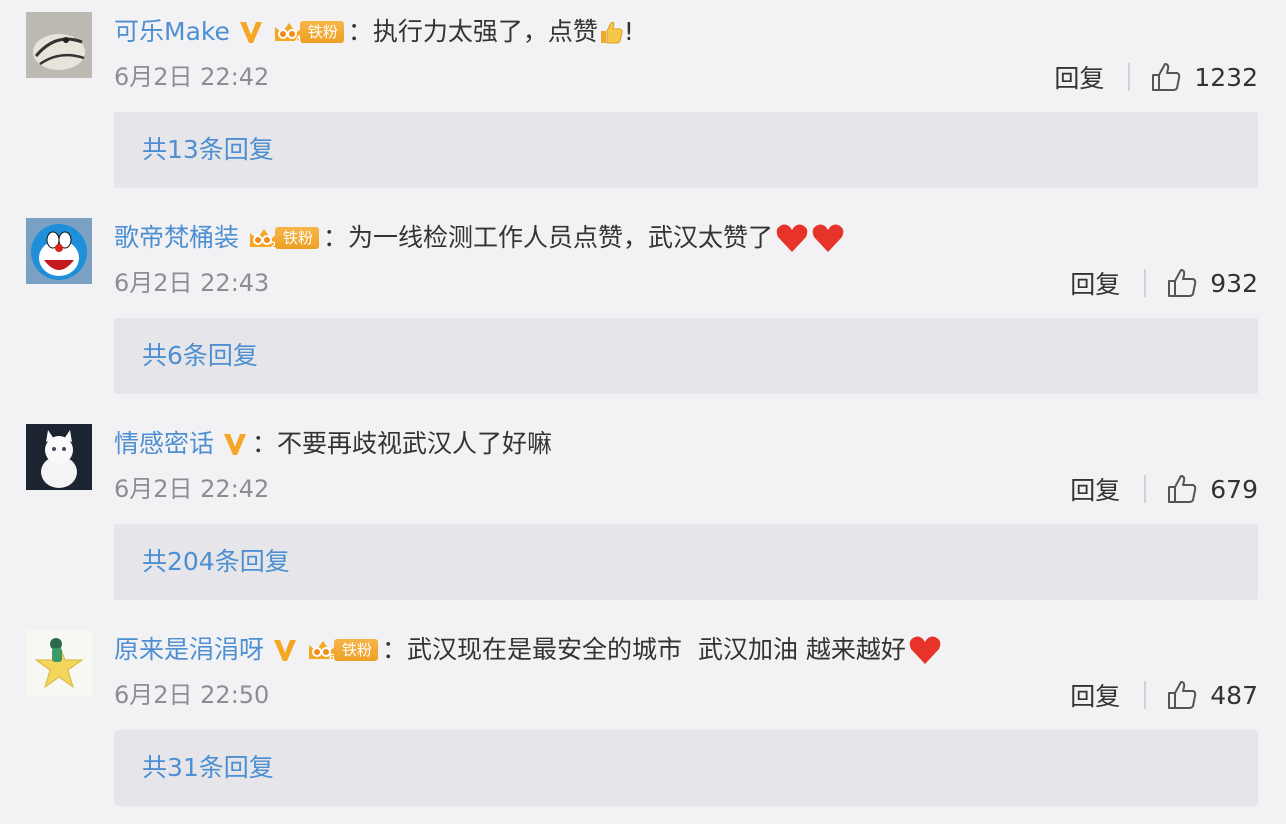 The height and width of the screenshot is (824, 1286). I want to click on replies-box: 共13条回复, so click(686, 150).